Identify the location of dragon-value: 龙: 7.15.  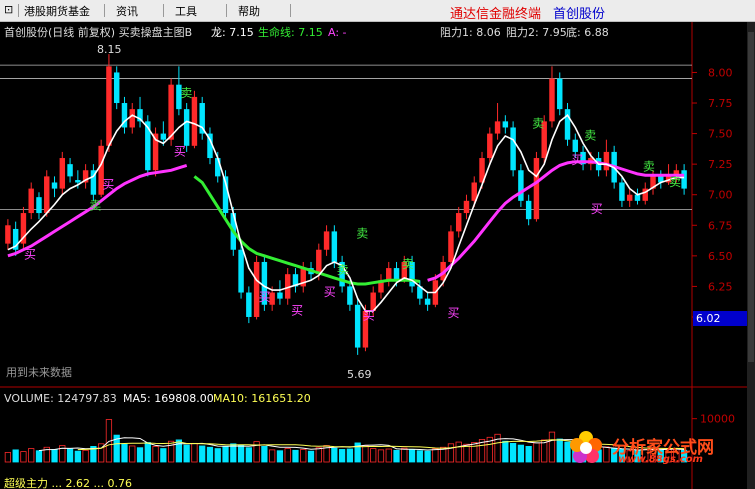
(232, 32).